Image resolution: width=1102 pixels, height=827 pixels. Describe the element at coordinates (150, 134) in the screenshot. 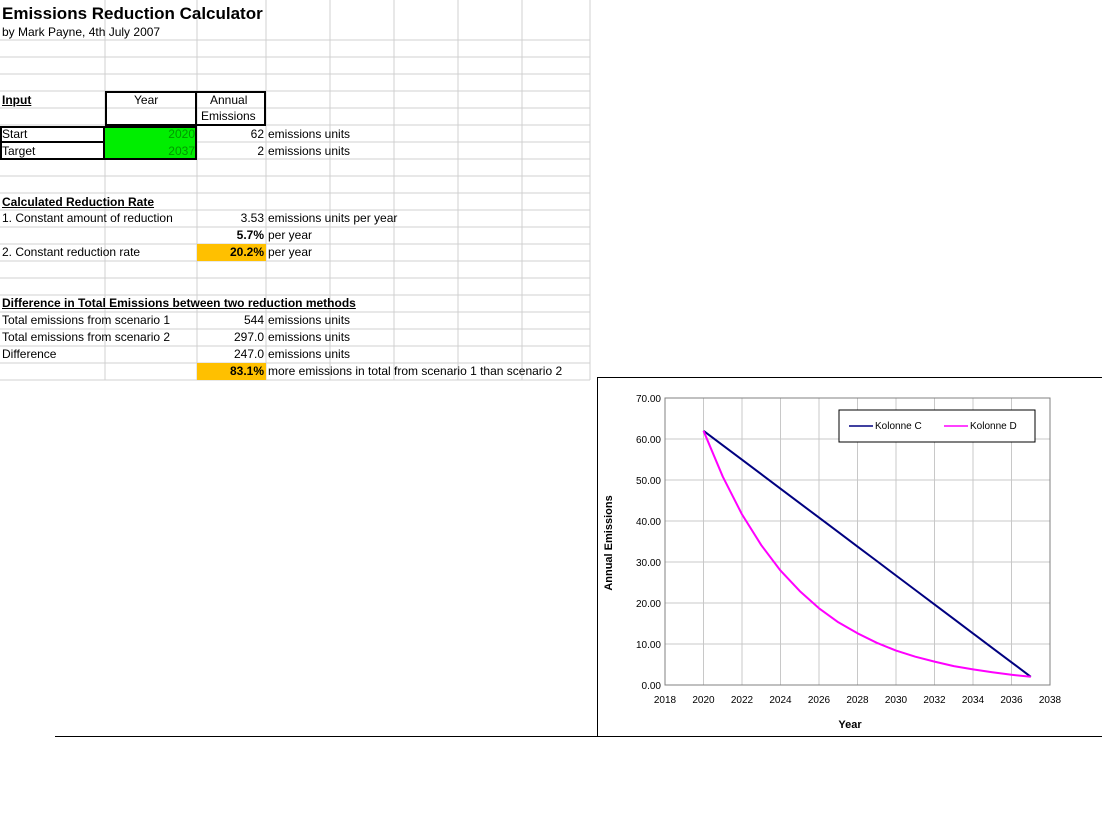

I see `start-year-input: 2020` at that location.